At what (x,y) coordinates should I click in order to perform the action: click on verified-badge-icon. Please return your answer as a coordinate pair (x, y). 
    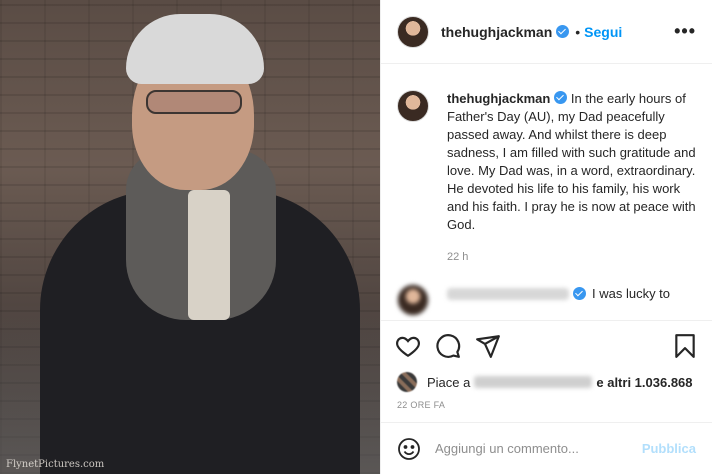
    Looking at the image, I should click on (563, 31).